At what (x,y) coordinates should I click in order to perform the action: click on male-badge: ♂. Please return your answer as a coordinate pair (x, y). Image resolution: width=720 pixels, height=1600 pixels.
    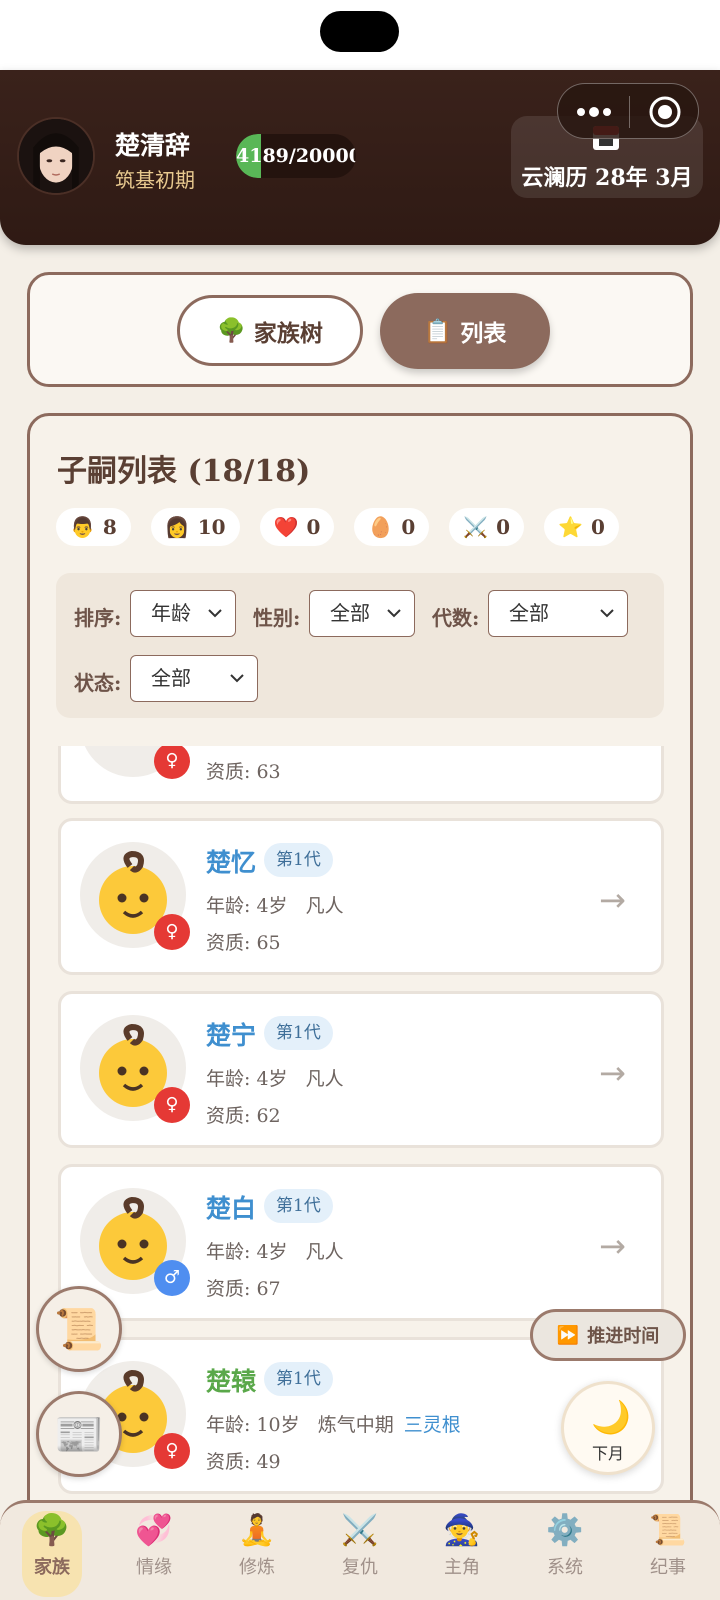
    Looking at the image, I should click on (172, 1278).